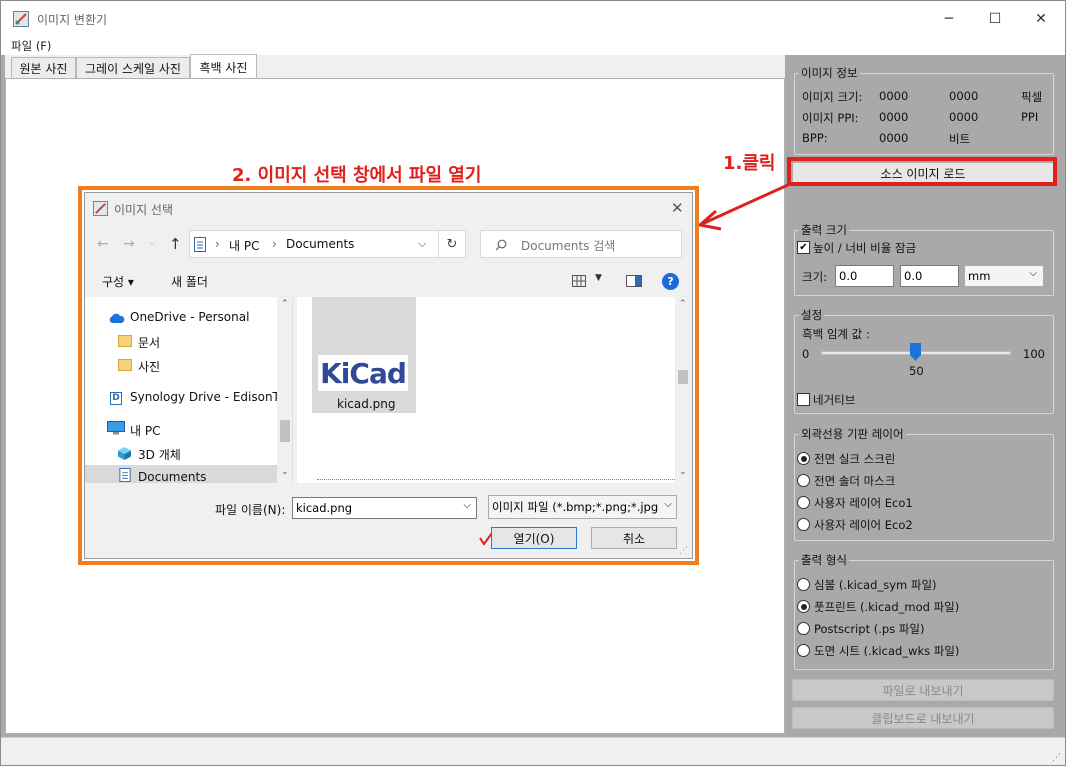 This screenshot has width=1066, height=766. What do you see at coordinates (677, 208) in the screenshot?
I see `dialog-close-icon: ✕` at bounding box center [677, 208].